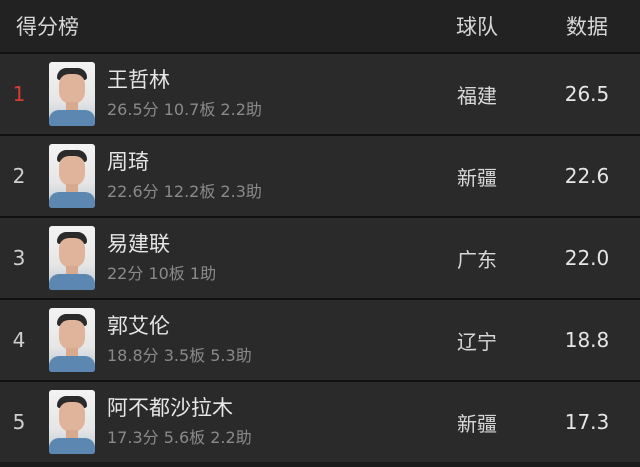 This screenshot has height=467, width=640. What do you see at coordinates (184, 109) in the screenshot?
I see `player-stats: 26.5分 10.7板 2.2助` at bounding box center [184, 109].